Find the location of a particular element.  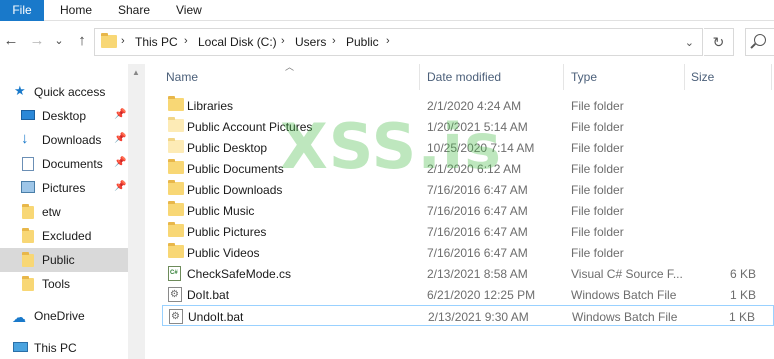

column-headers: Name Date modified Type Size is located at coordinates (459, 77).